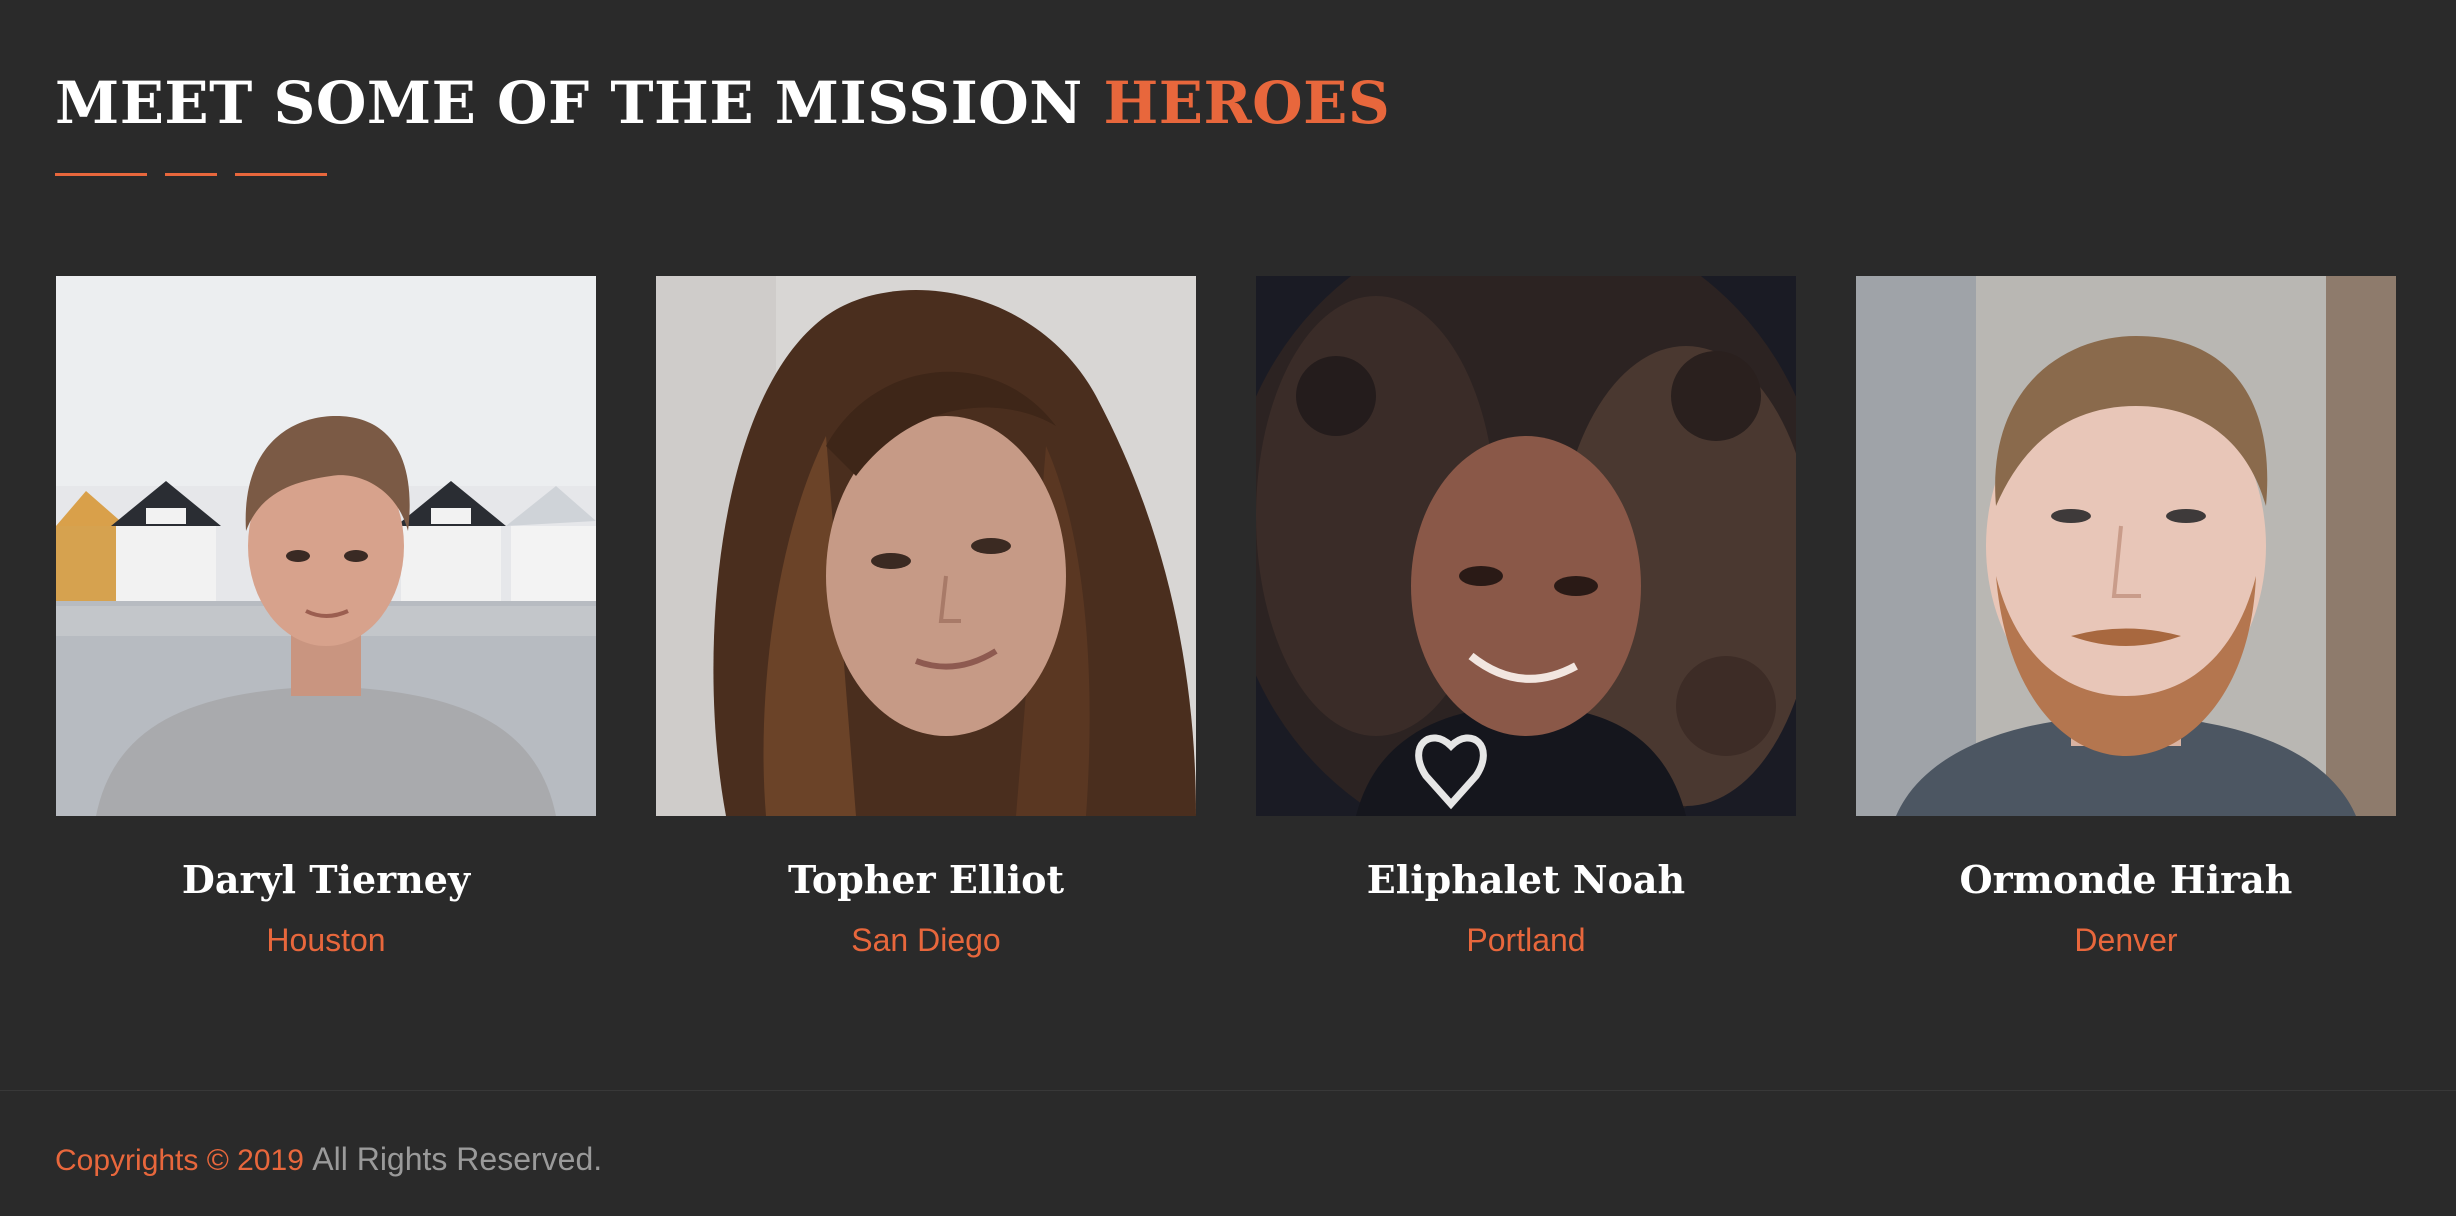  Describe the element at coordinates (457, 1159) in the screenshot. I see `footer-rights: All Rights Reserved.` at that location.